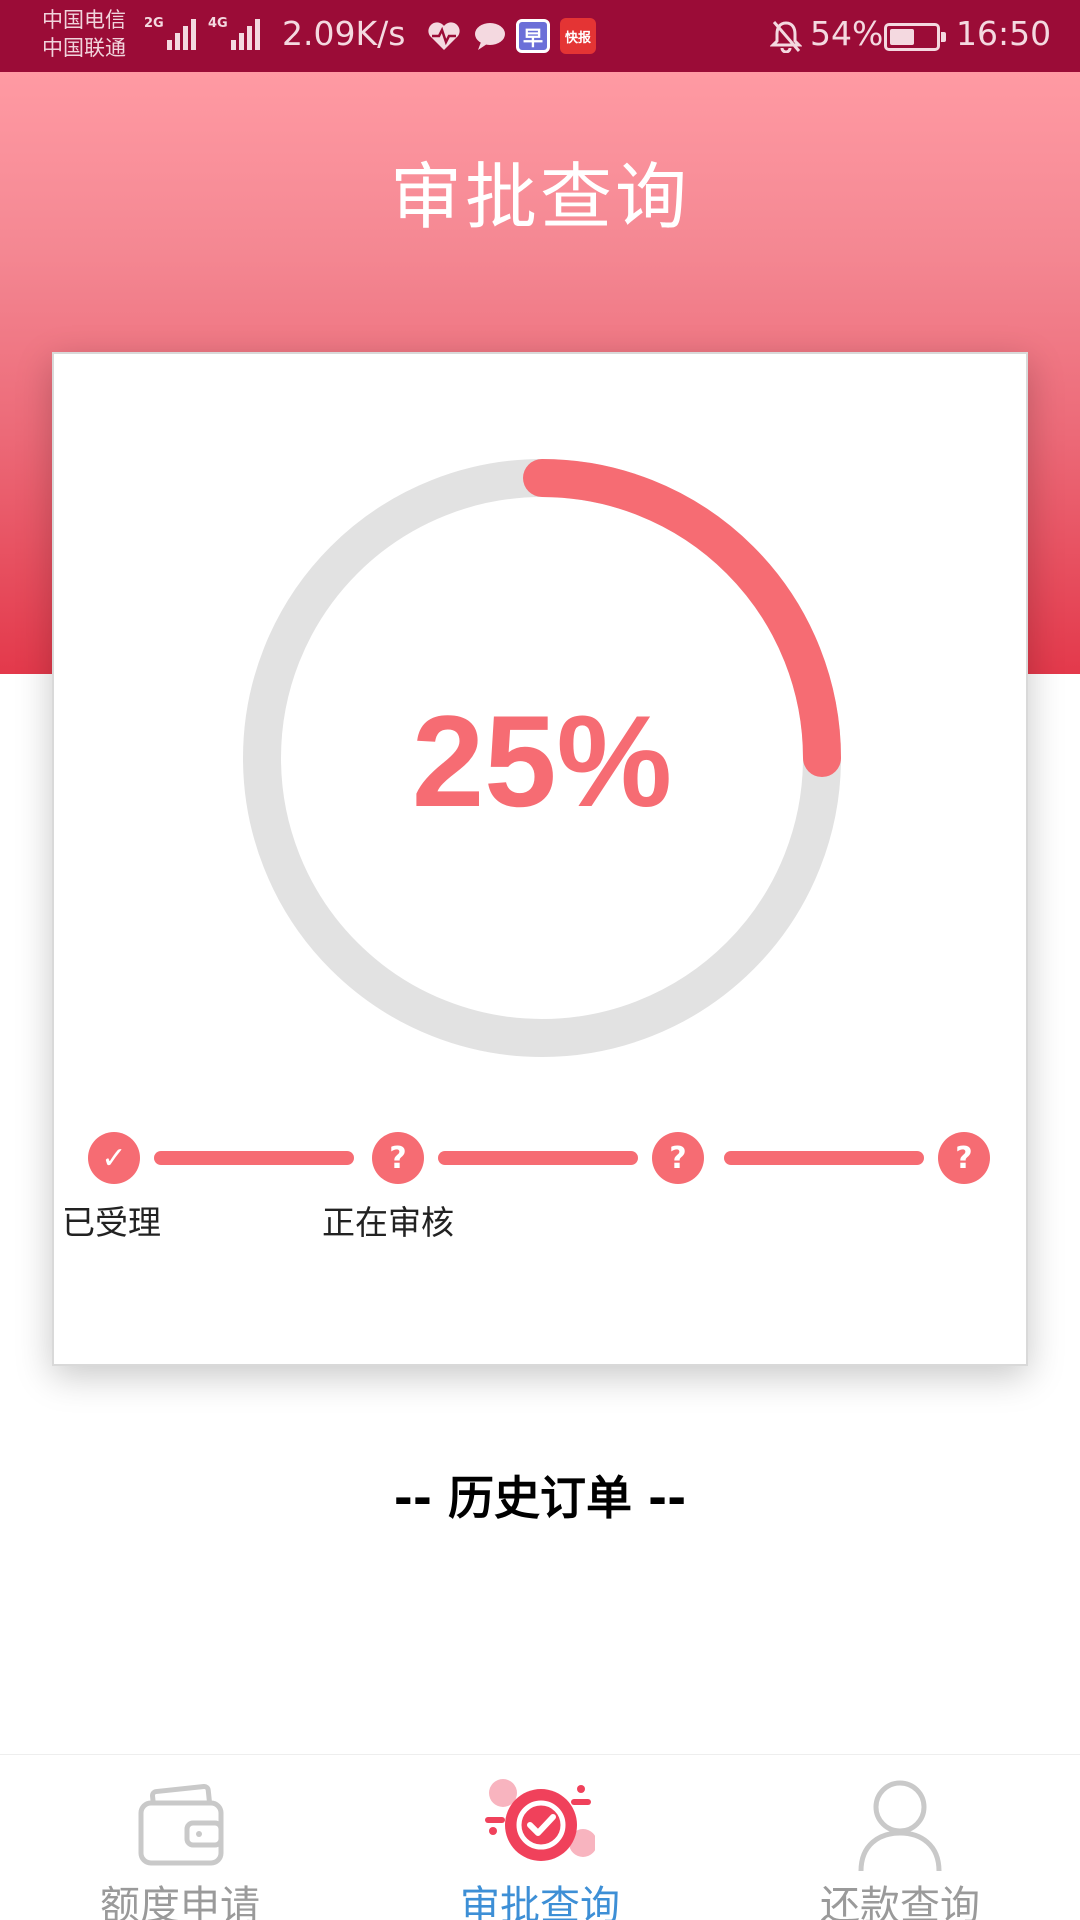 The image size is (1080, 1920). Describe the element at coordinates (964, 1158) in the screenshot. I see `step-4-question-icon: ?` at that location.